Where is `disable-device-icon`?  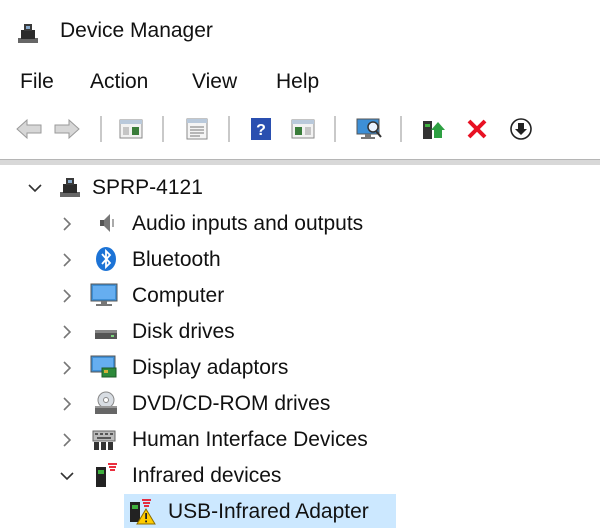 disable-device-icon is located at coordinates (521, 129).